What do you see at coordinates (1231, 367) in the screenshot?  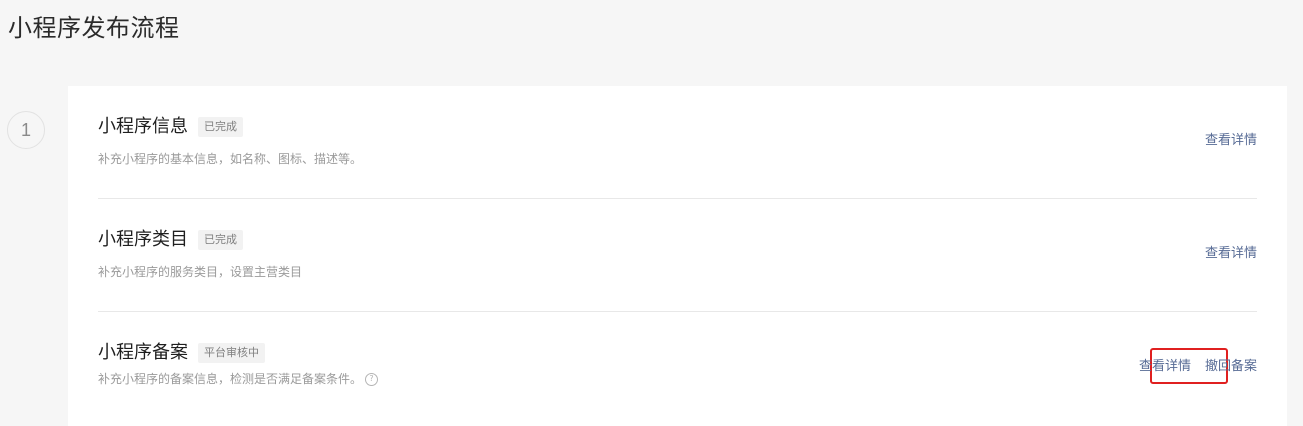 I see `withdraw-filing-link: 撤回备案` at bounding box center [1231, 367].